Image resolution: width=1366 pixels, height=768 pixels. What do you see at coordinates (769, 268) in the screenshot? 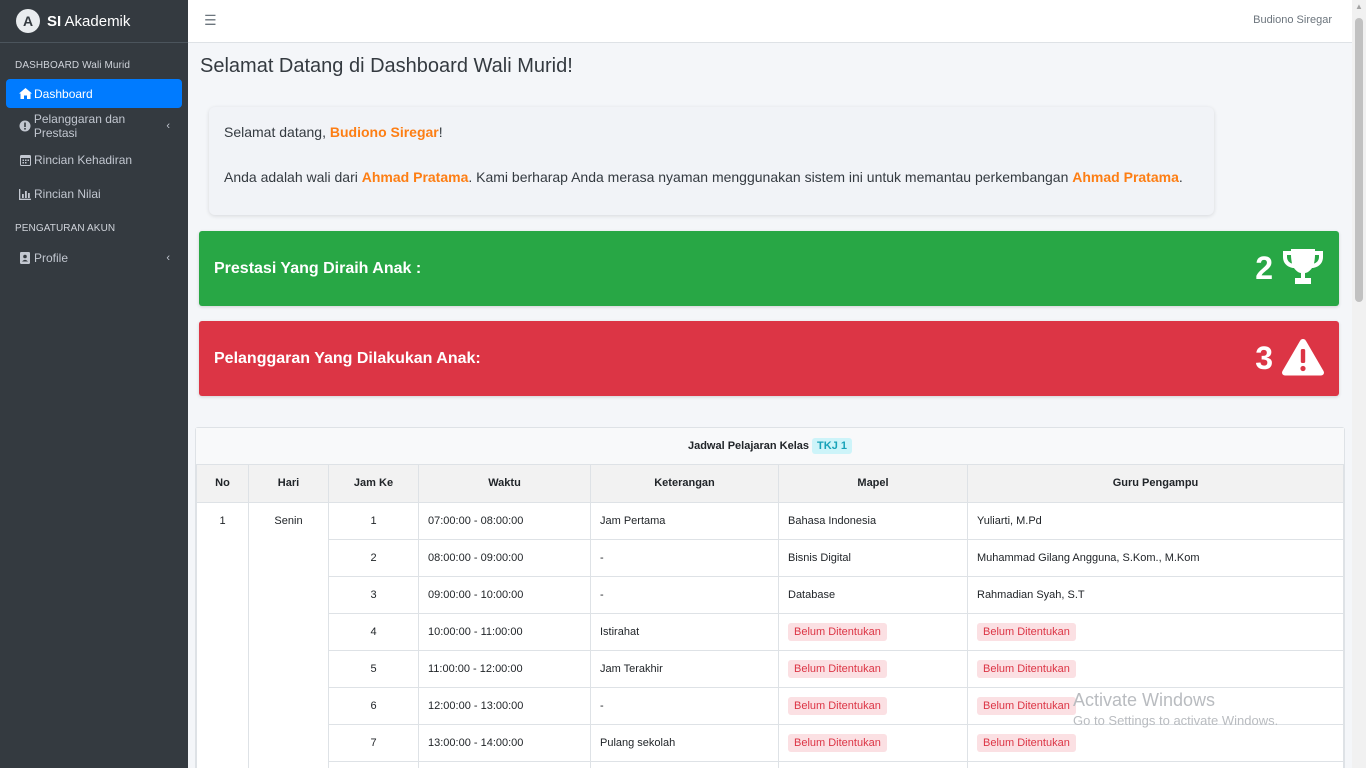
I see `prestasi-box: Prestasi Yang Diraih Anak : 2` at bounding box center [769, 268].